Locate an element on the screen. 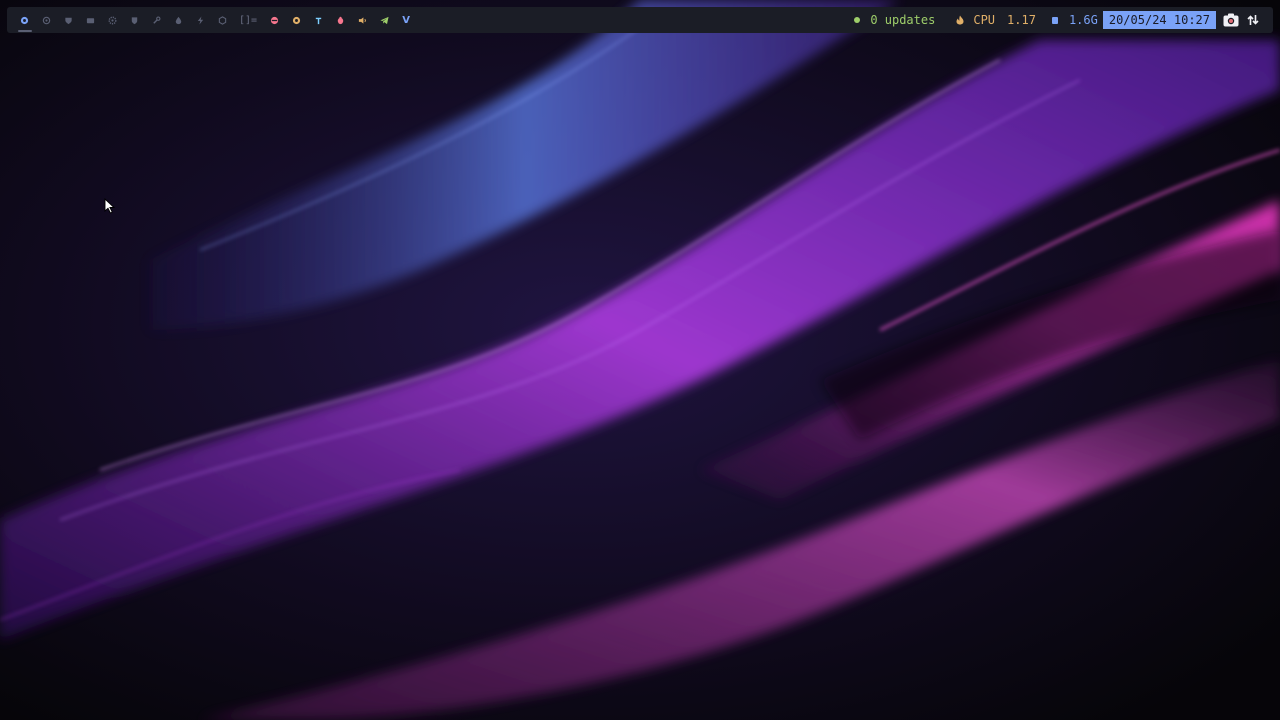  firefox-icon is located at coordinates (274, 20).